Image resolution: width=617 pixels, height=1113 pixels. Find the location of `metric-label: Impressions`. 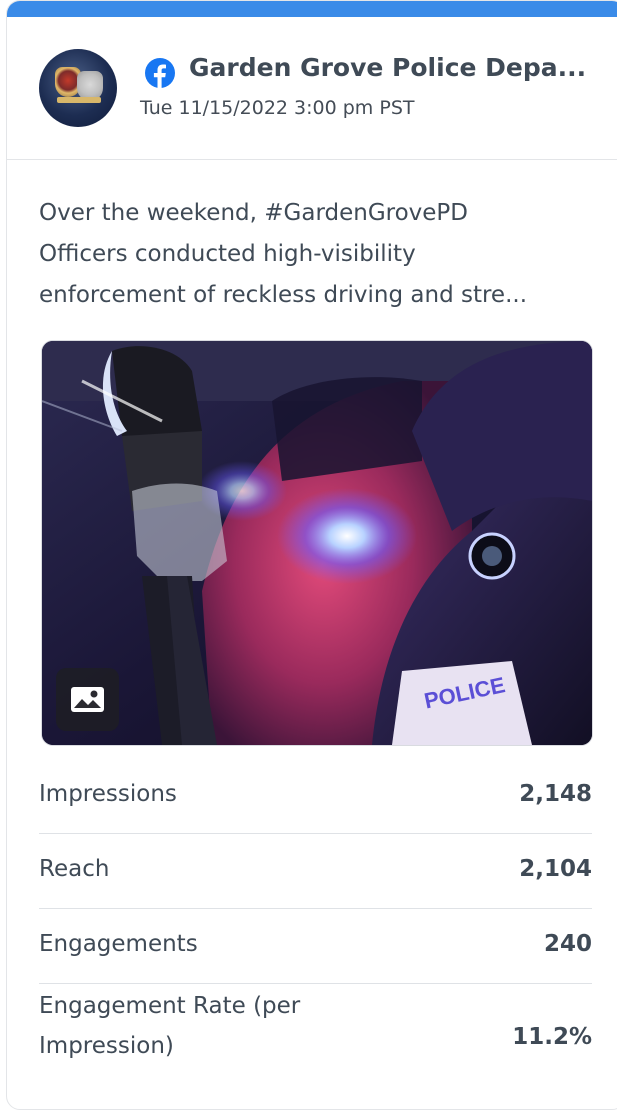

metric-label: Impressions is located at coordinates (108, 794).